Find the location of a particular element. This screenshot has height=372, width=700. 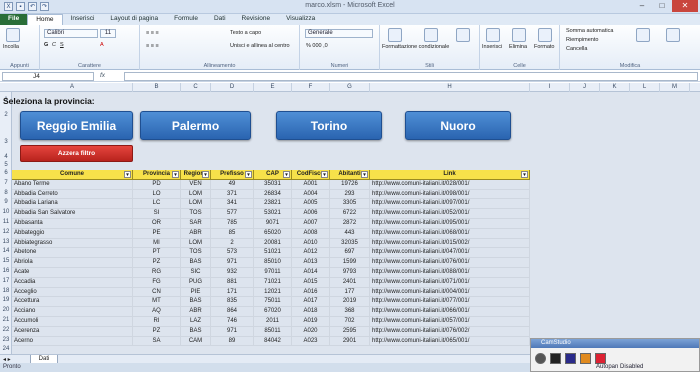

table-cell: 2 is located at coordinates (232, 243).